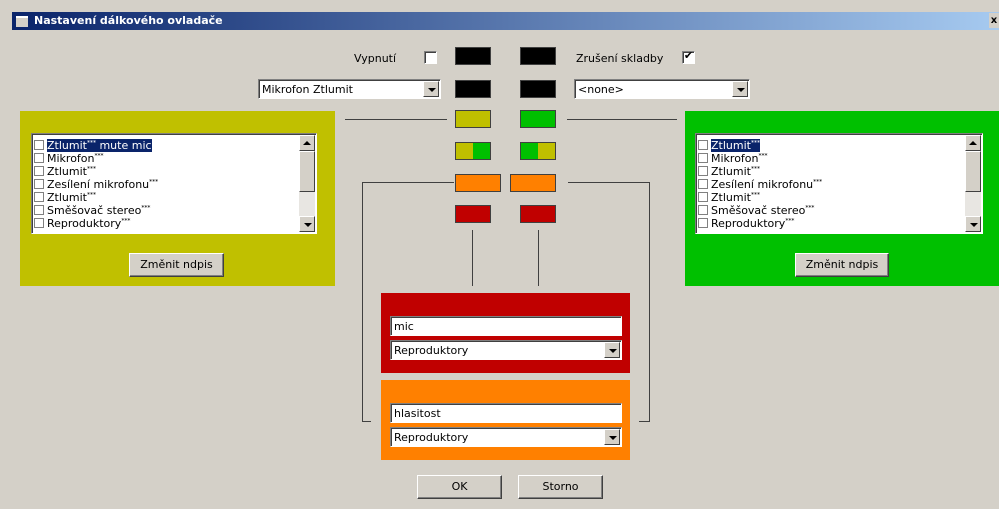 The image size is (999, 509). I want to click on left-rename-button: Změnit ndpis, so click(176, 265).